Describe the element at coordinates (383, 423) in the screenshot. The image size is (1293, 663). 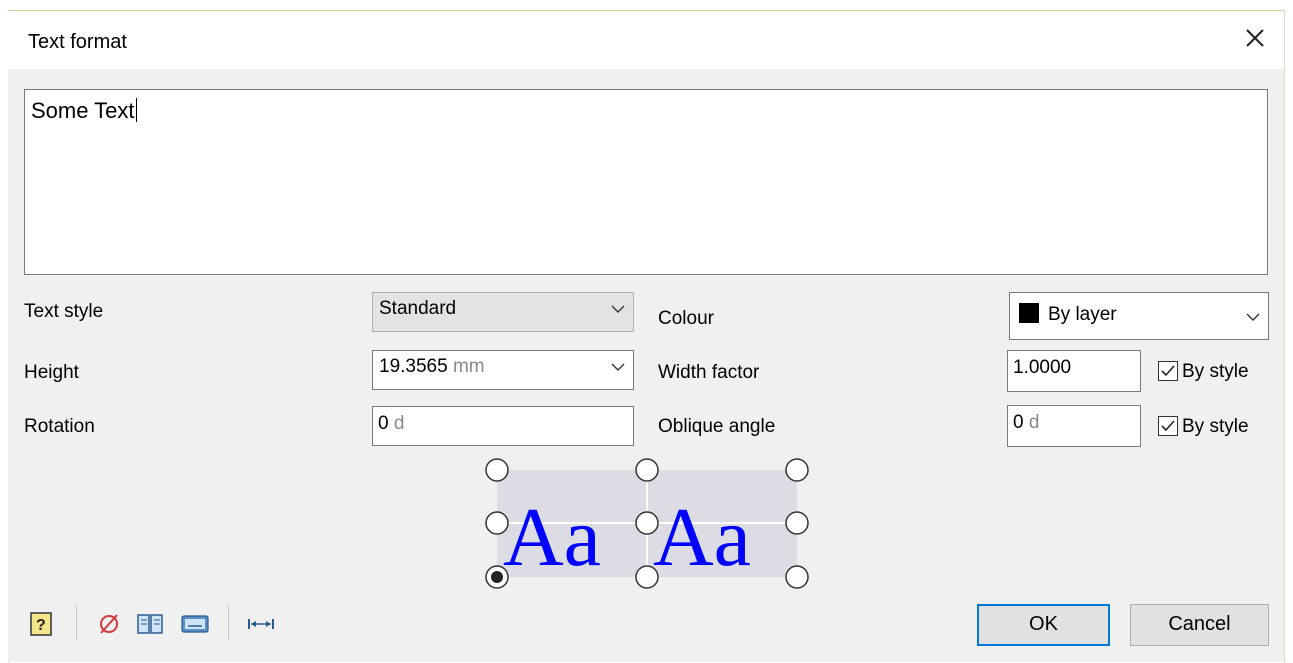
I see `rotation-value: 0` at that location.